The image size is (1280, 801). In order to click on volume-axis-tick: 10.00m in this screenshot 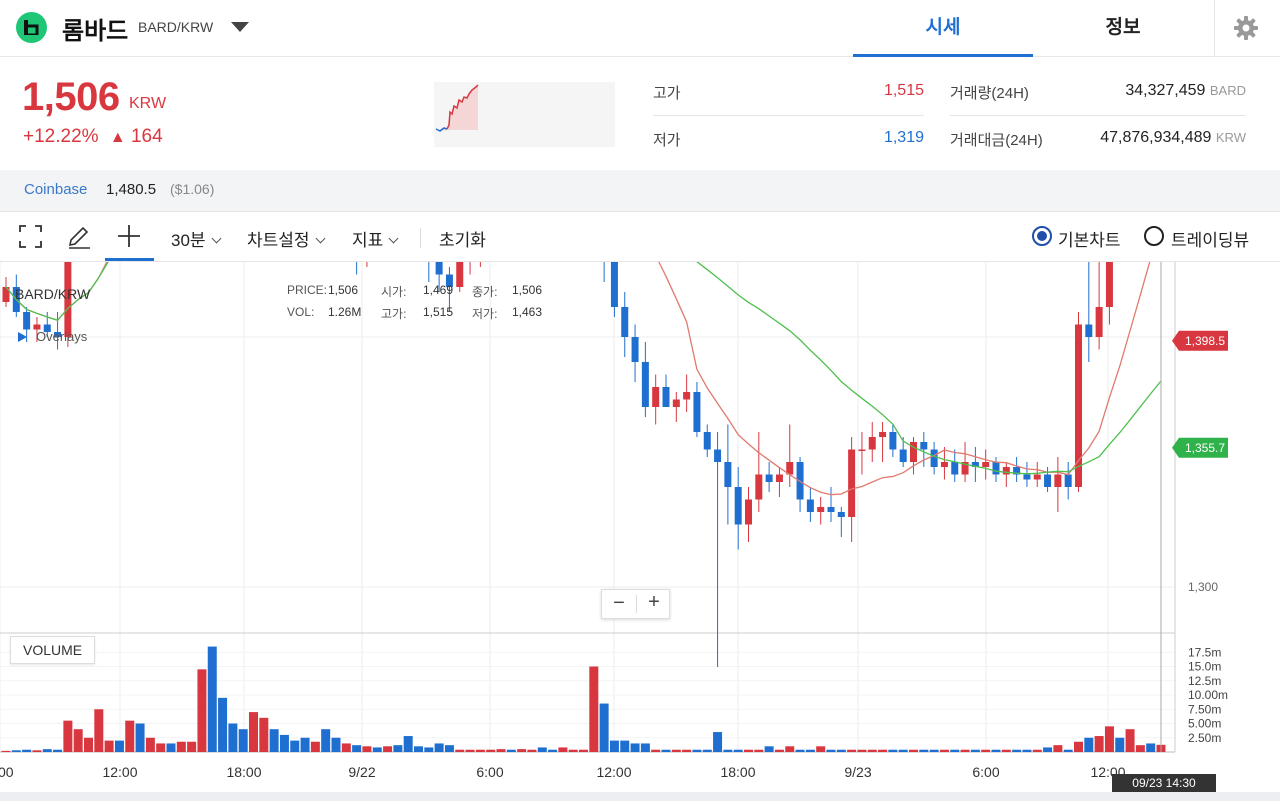, I will do `click(1208, 695)`.